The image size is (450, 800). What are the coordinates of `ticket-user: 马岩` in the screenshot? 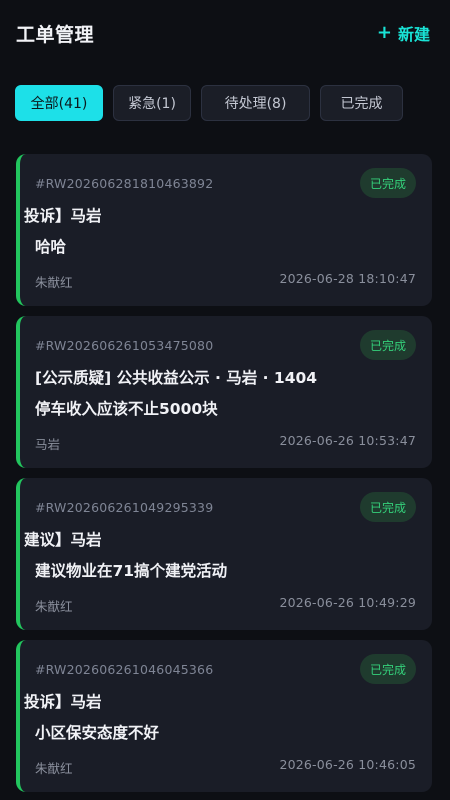 It's located at (48, 444).